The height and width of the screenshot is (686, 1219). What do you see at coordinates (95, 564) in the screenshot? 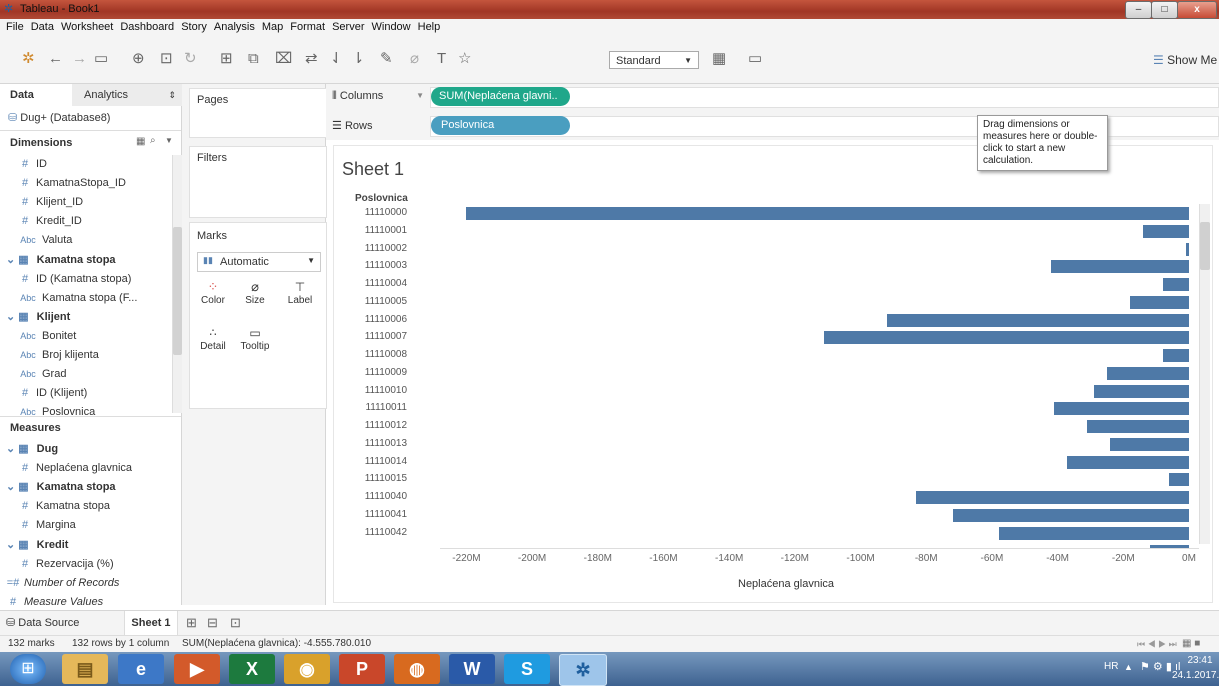
I see `field-item: # Rezervacija (%)` at bounding box center [95, 564].